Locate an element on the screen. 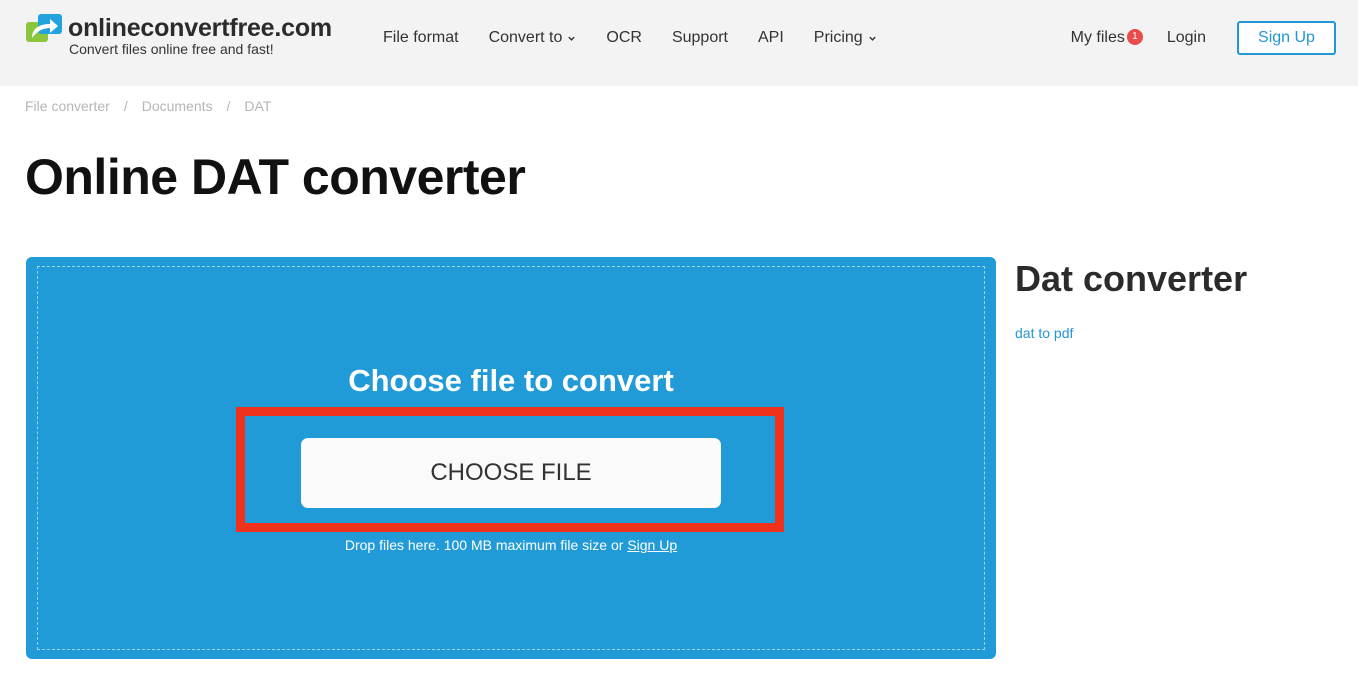 Image resolution: width=1358 pixels, height=673 pixels. nav-label: File format is located at coordinates (421, 37).